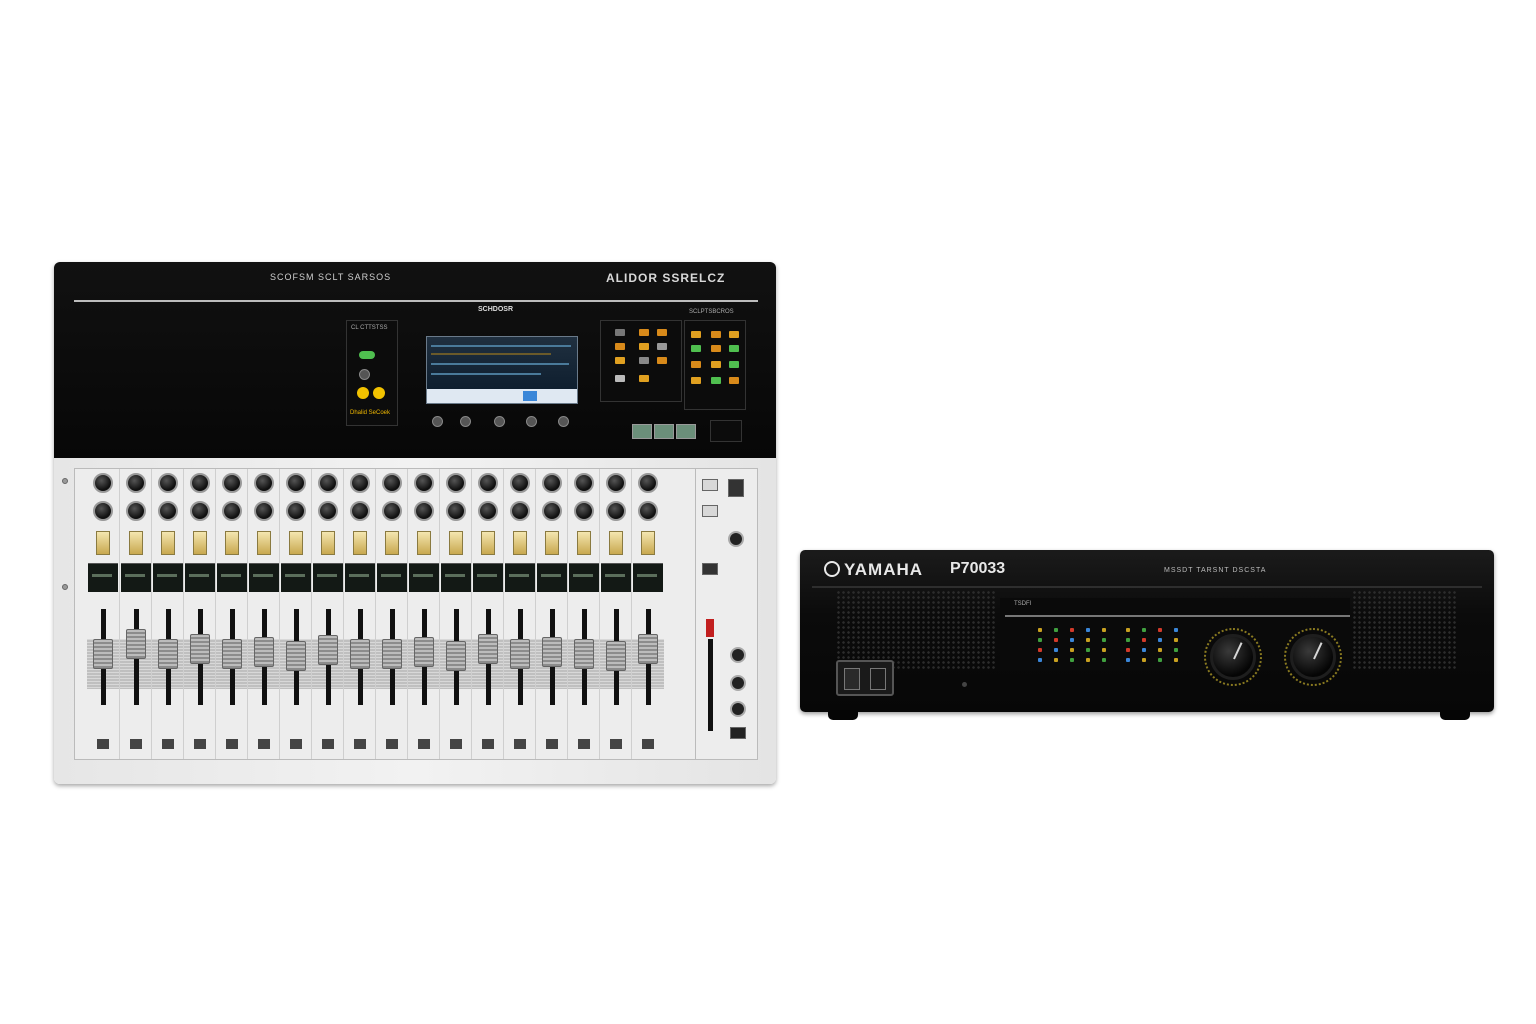 The image size is (1536, 1024). I want to click on usb-port, so click(726, 431).